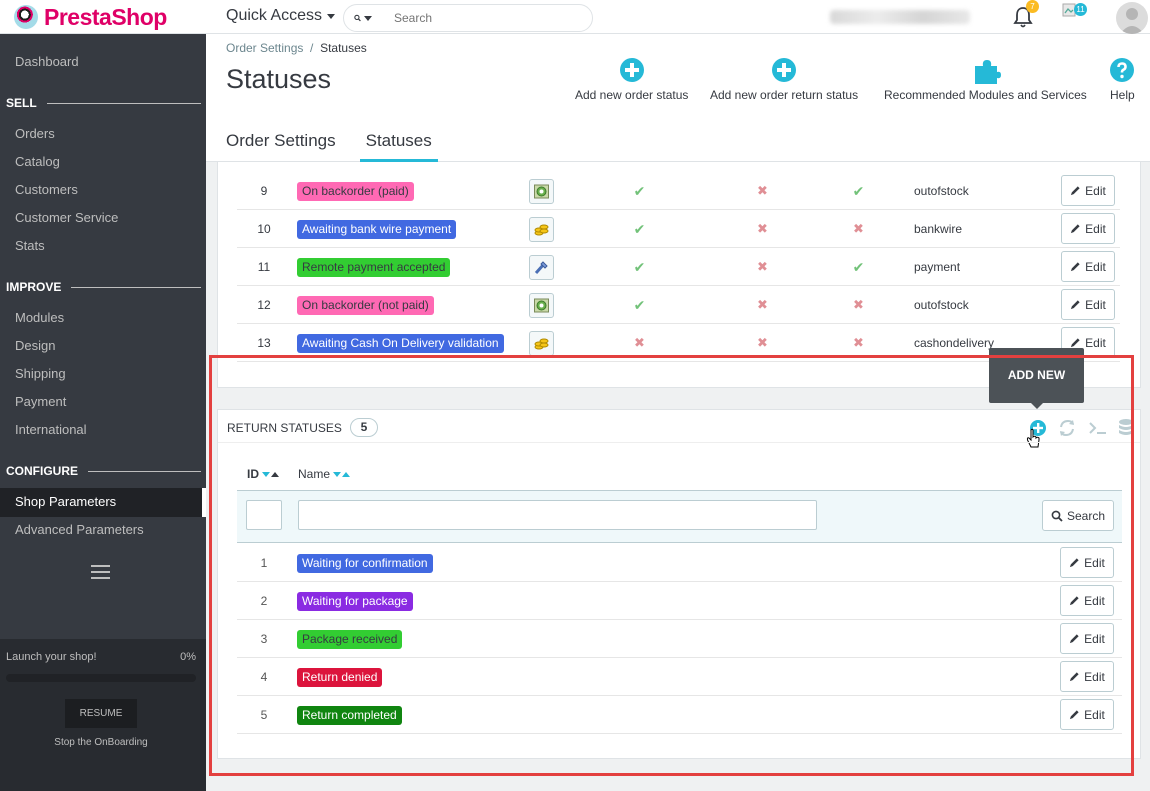 This screenshot has height=791, width=1150. I want to click on template-name: outofstock, so click(941, 191).